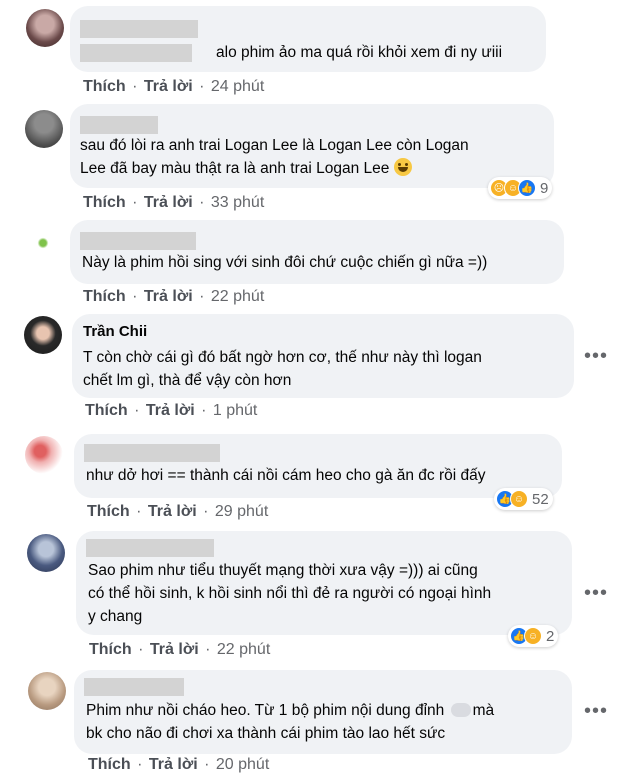 The image size is (620, 783). I want to click on comment-text-line: chết lm gì, thà để vậy còn hơn, so click(187, 380).